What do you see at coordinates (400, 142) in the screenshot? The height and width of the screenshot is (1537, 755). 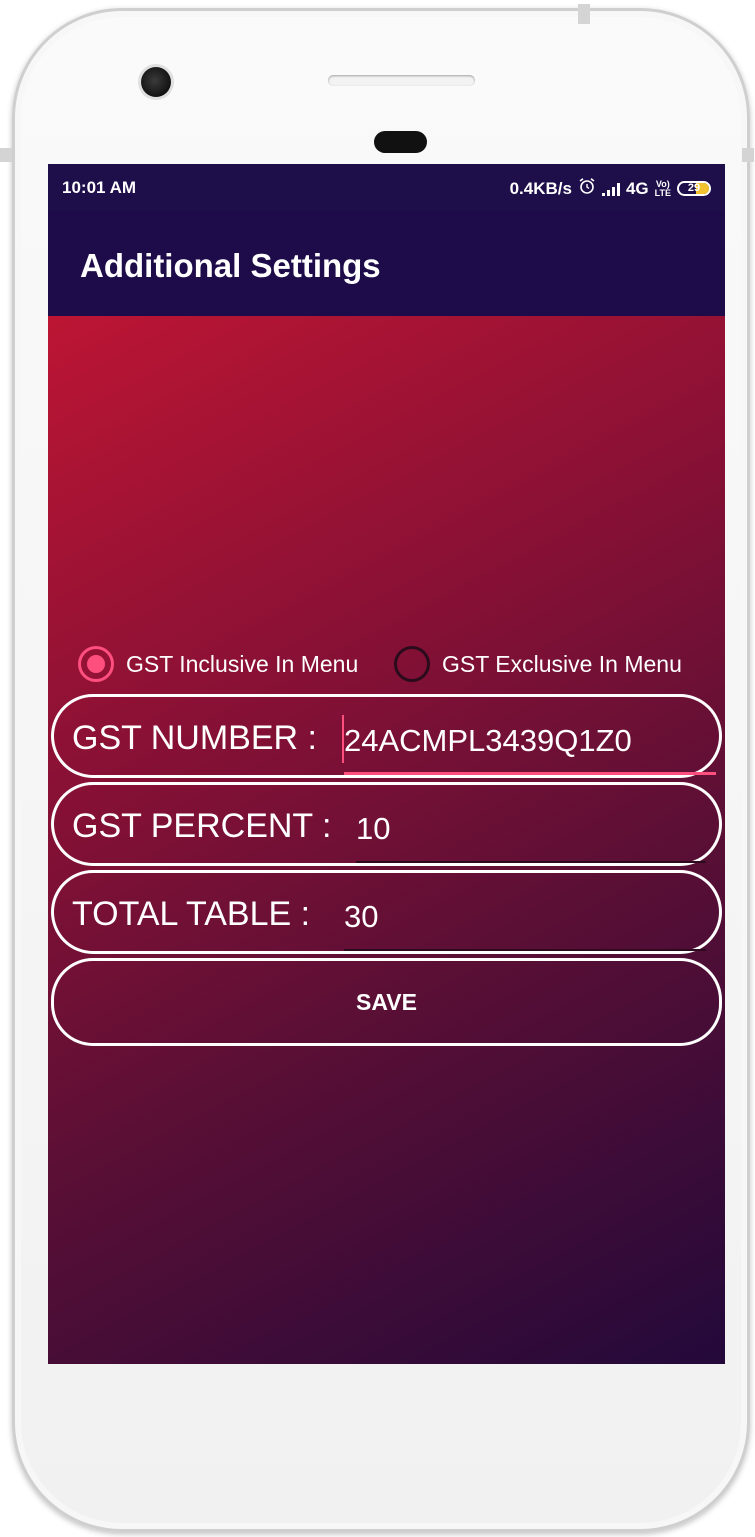 I see `proximity-sensor` at bounding box center [400, 142].